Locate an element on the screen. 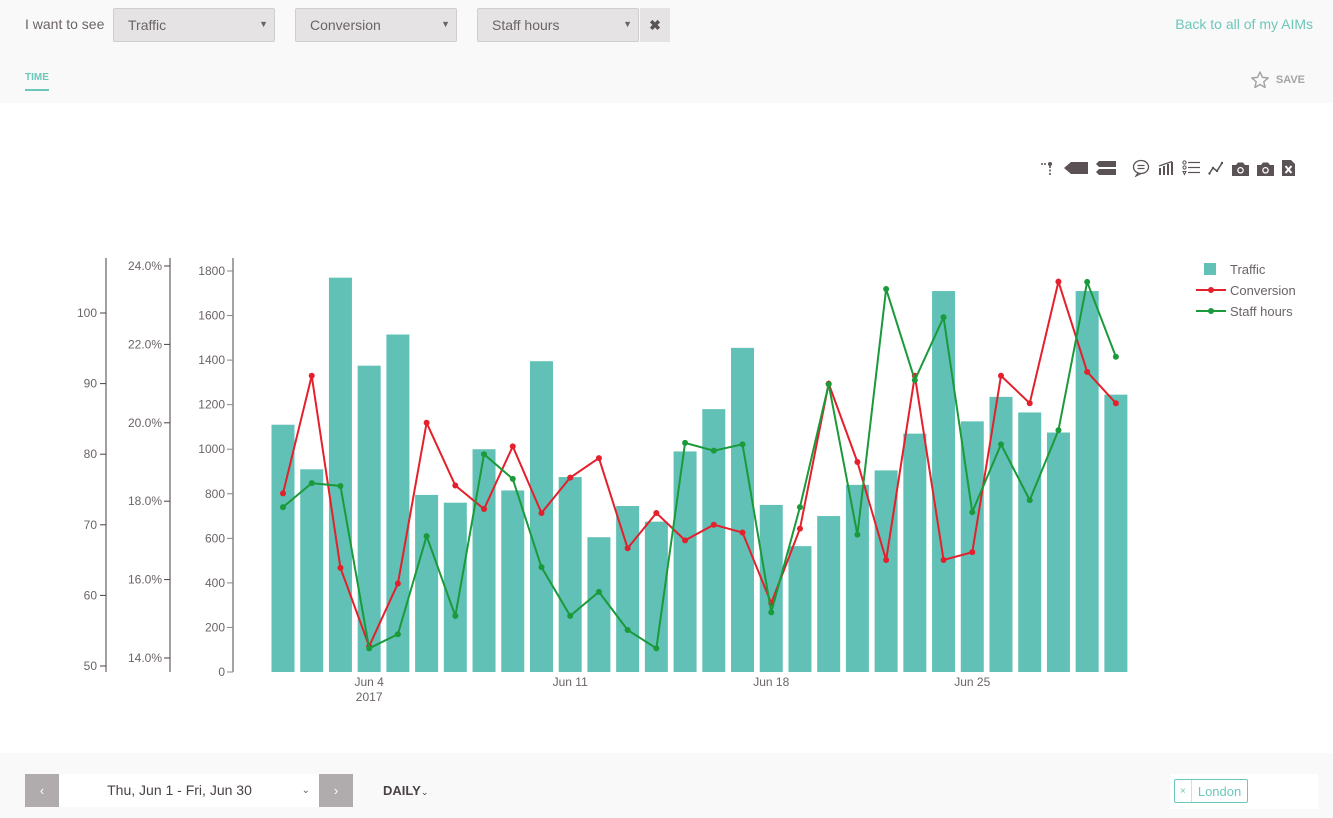 The image size is (1333, 818). metric-select-value: Conversion is located at coordinates (345, 25).